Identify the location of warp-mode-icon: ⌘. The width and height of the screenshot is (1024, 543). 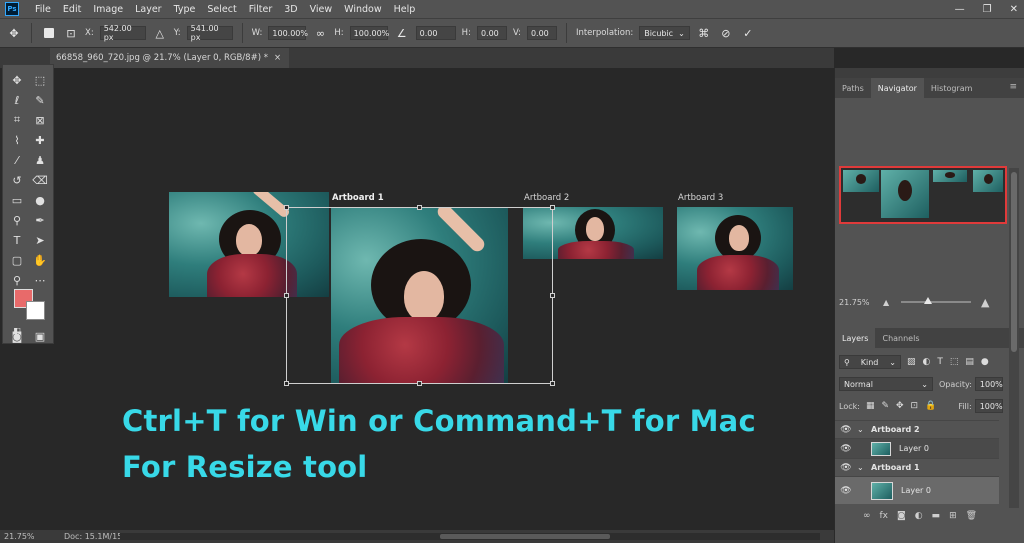
(704, 33).